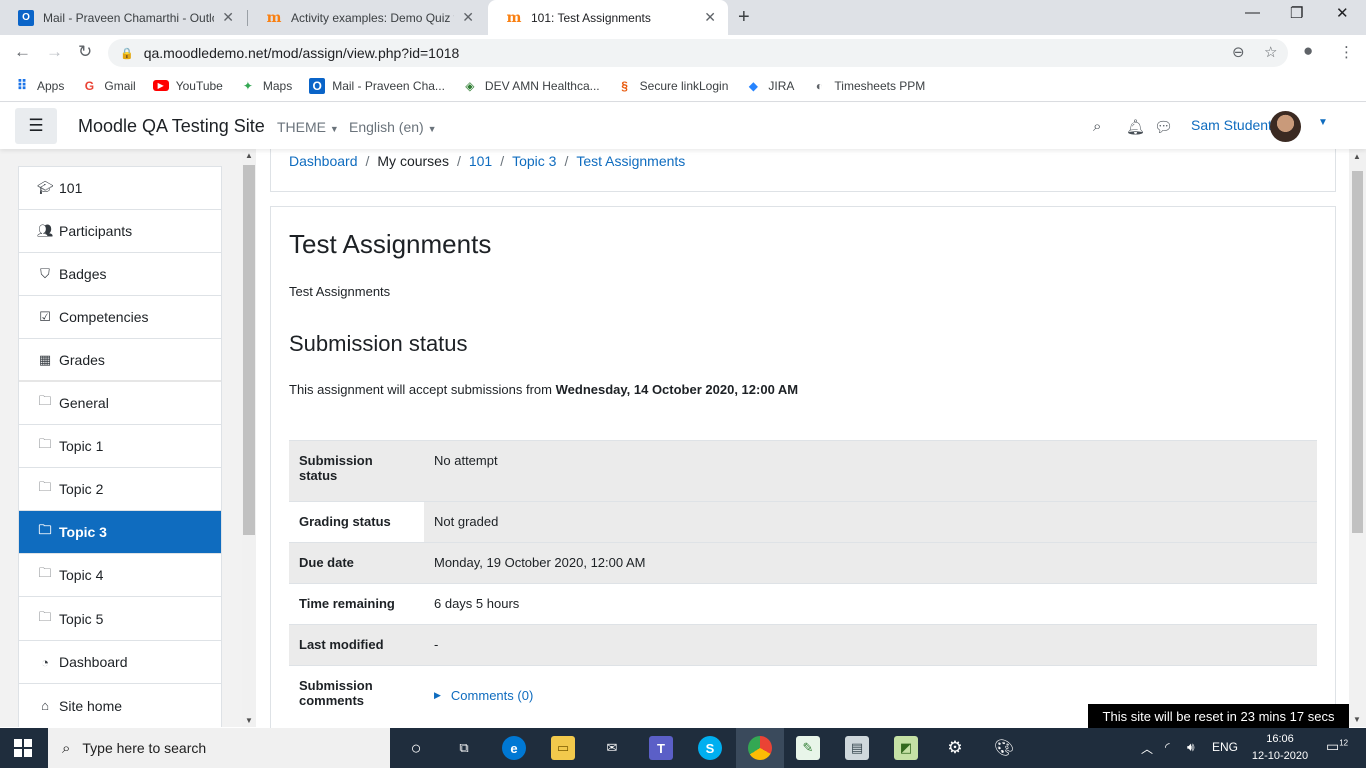  I want to click on browser-tab-test-assignments: m 101: Test Assignments ✕, so click(608, 17).